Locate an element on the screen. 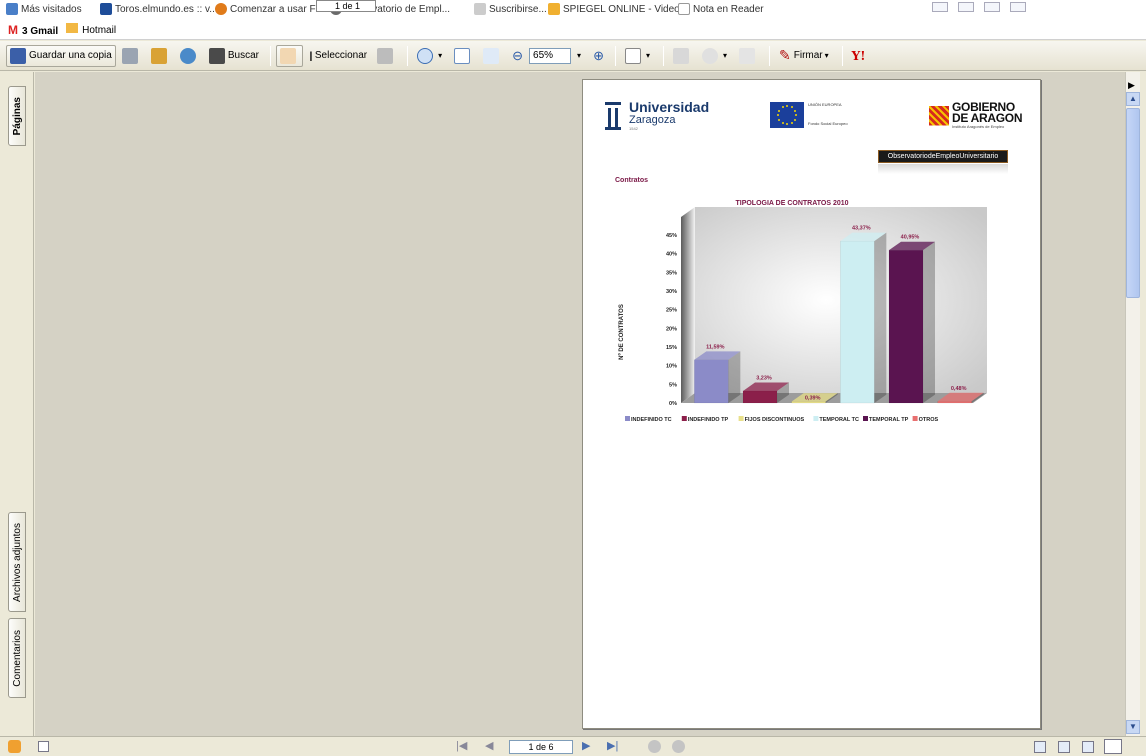 The width and height of the screenshot is (1146, 756). hand-icon is located at coordinates (287, 55).